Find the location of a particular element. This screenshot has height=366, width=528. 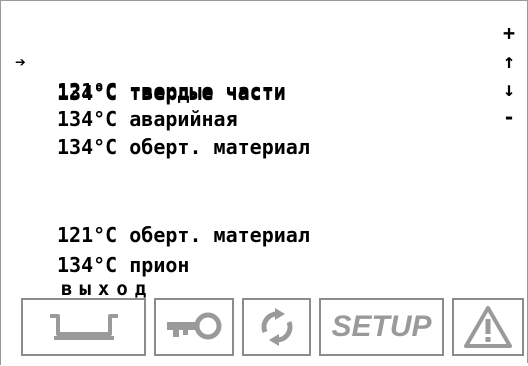

tray-icon is located at coordinates (83, 327).